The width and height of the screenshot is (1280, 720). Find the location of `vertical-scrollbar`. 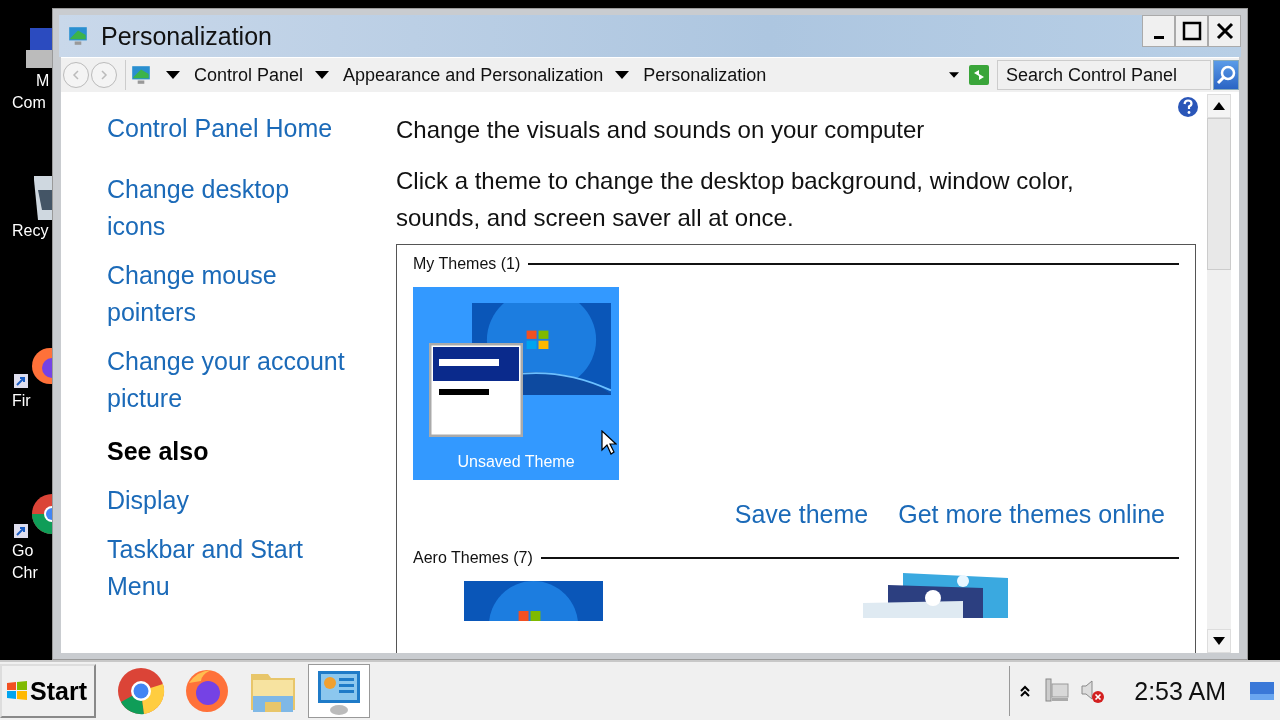

vertical-scrollbar is located at coordinates (1219, 373).